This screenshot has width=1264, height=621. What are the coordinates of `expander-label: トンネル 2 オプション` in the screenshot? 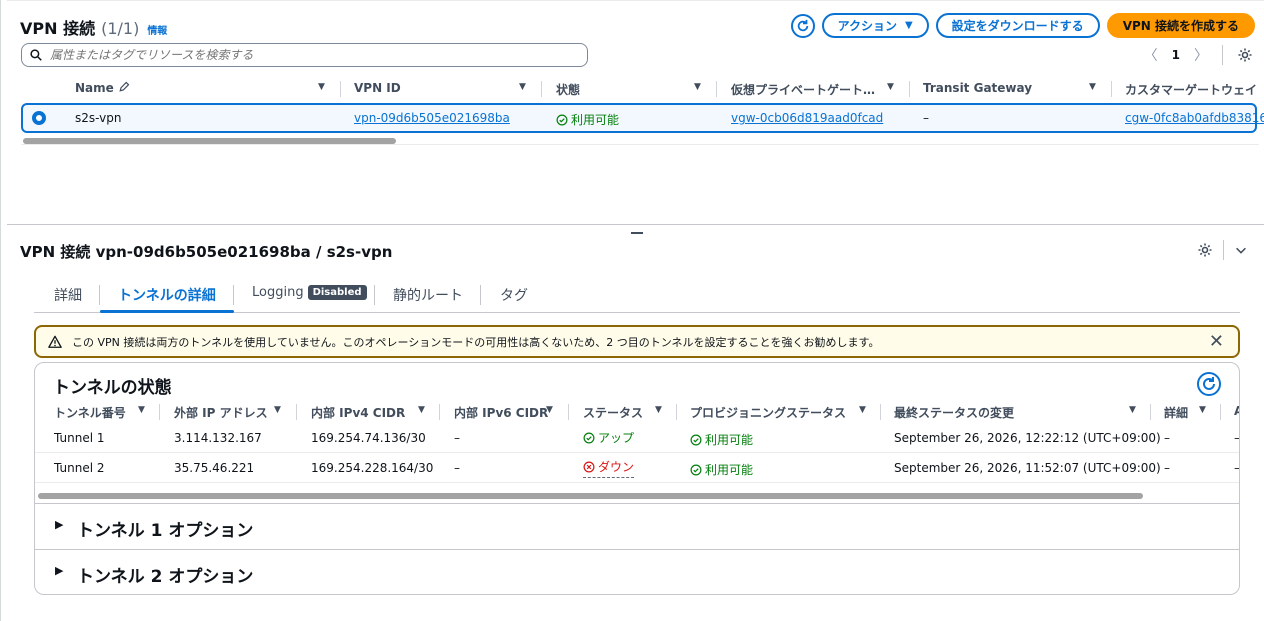 It's located at (165, 577).